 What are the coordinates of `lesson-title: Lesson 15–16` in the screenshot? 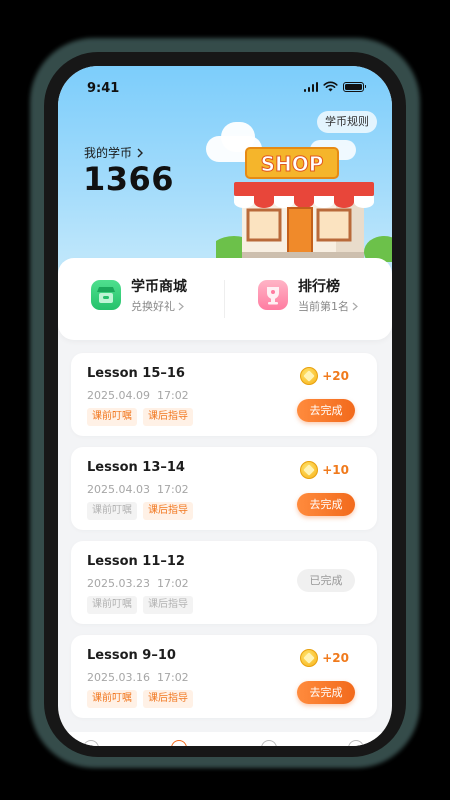 It's located at (136, 373).